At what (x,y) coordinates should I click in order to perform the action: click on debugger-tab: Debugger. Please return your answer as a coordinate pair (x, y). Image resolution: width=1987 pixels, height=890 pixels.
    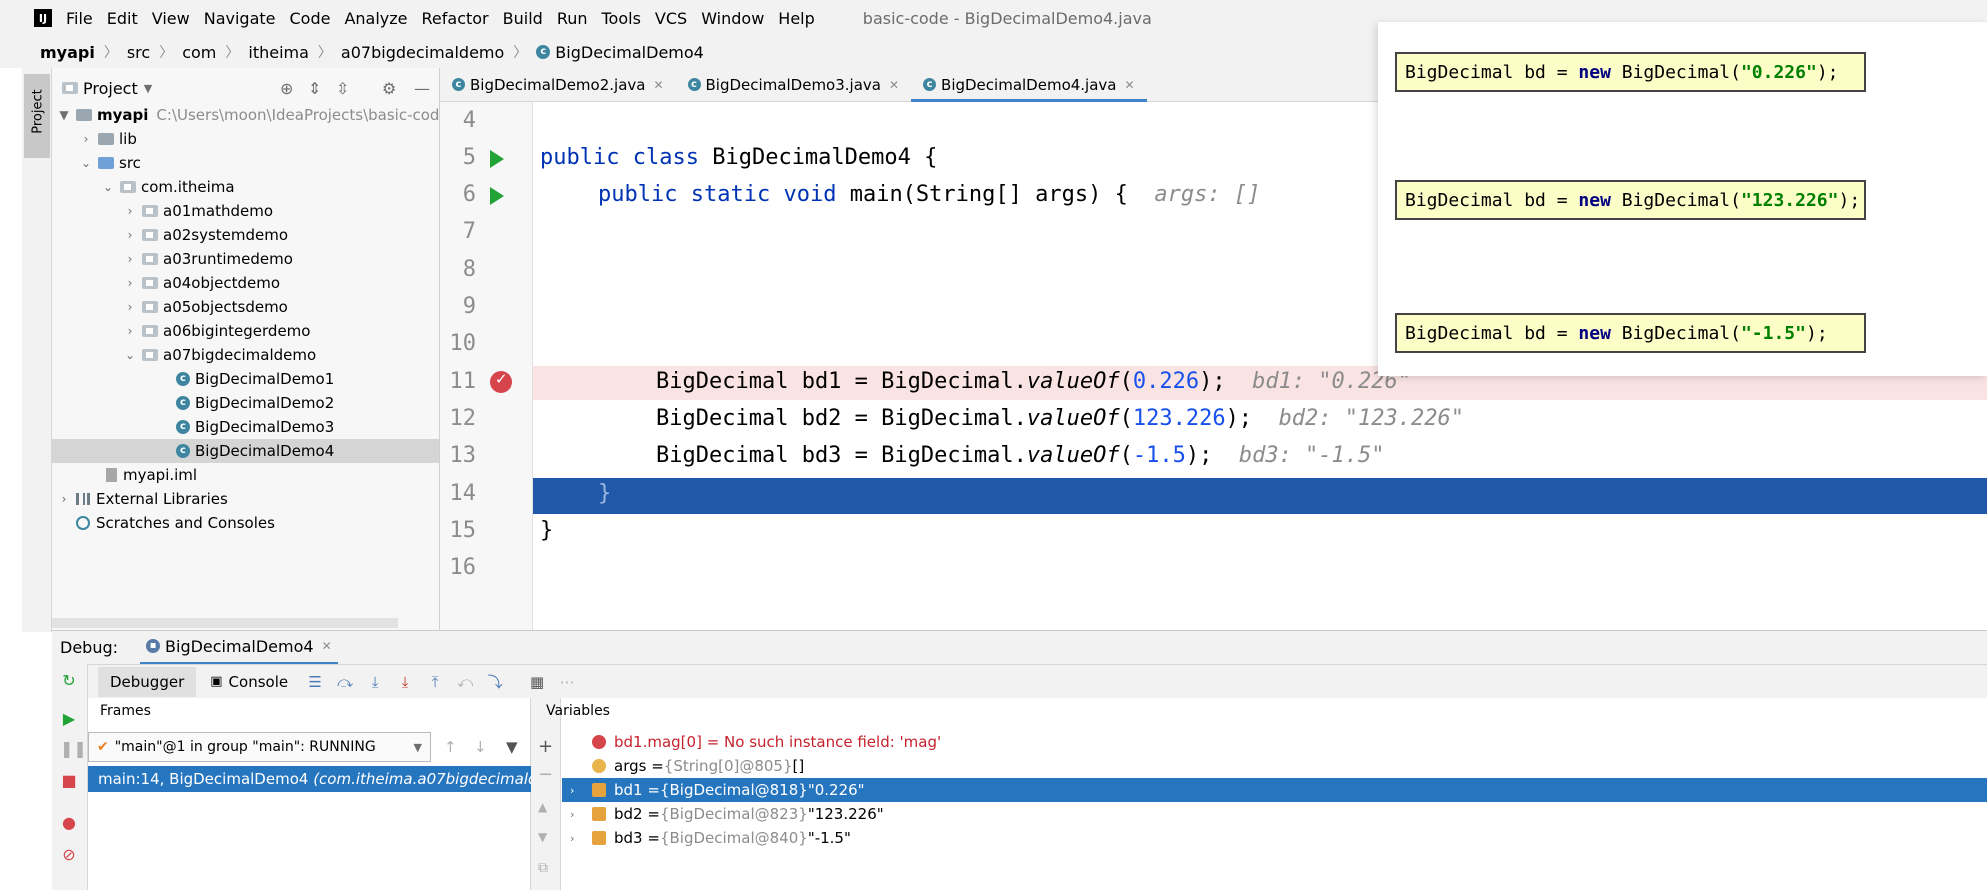
    Looking at the image, I should click on (147, 681).